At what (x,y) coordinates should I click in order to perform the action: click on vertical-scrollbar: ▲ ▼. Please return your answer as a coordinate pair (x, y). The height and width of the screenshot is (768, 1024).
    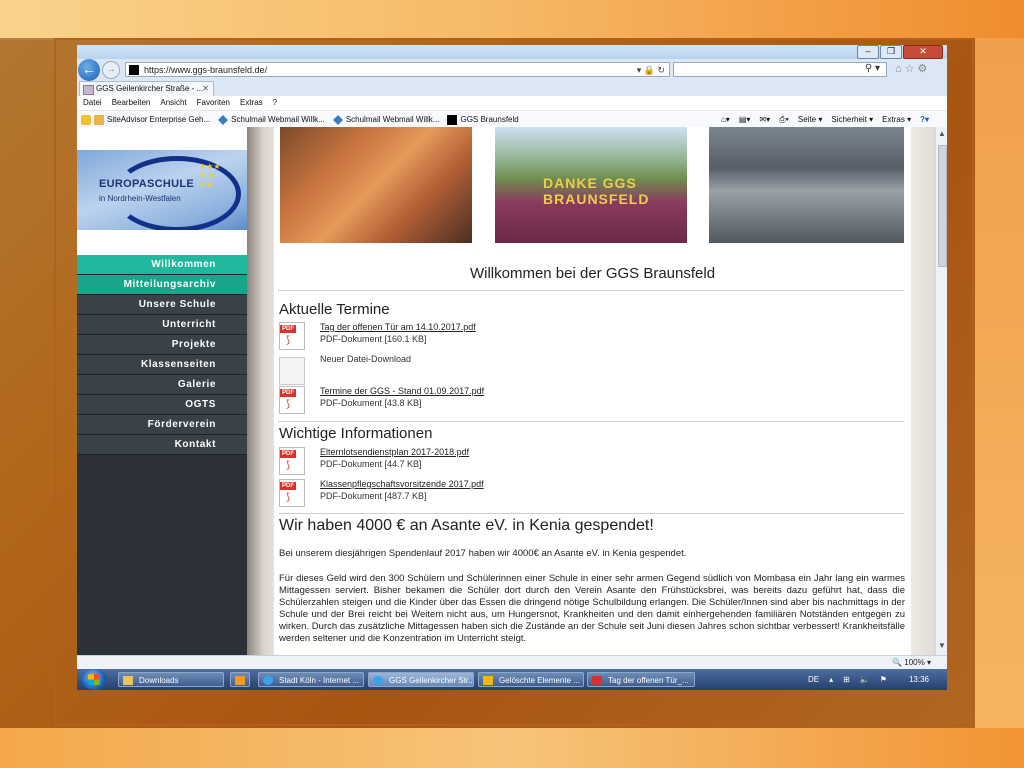
    Looking at the image, I should click on (941, 391).